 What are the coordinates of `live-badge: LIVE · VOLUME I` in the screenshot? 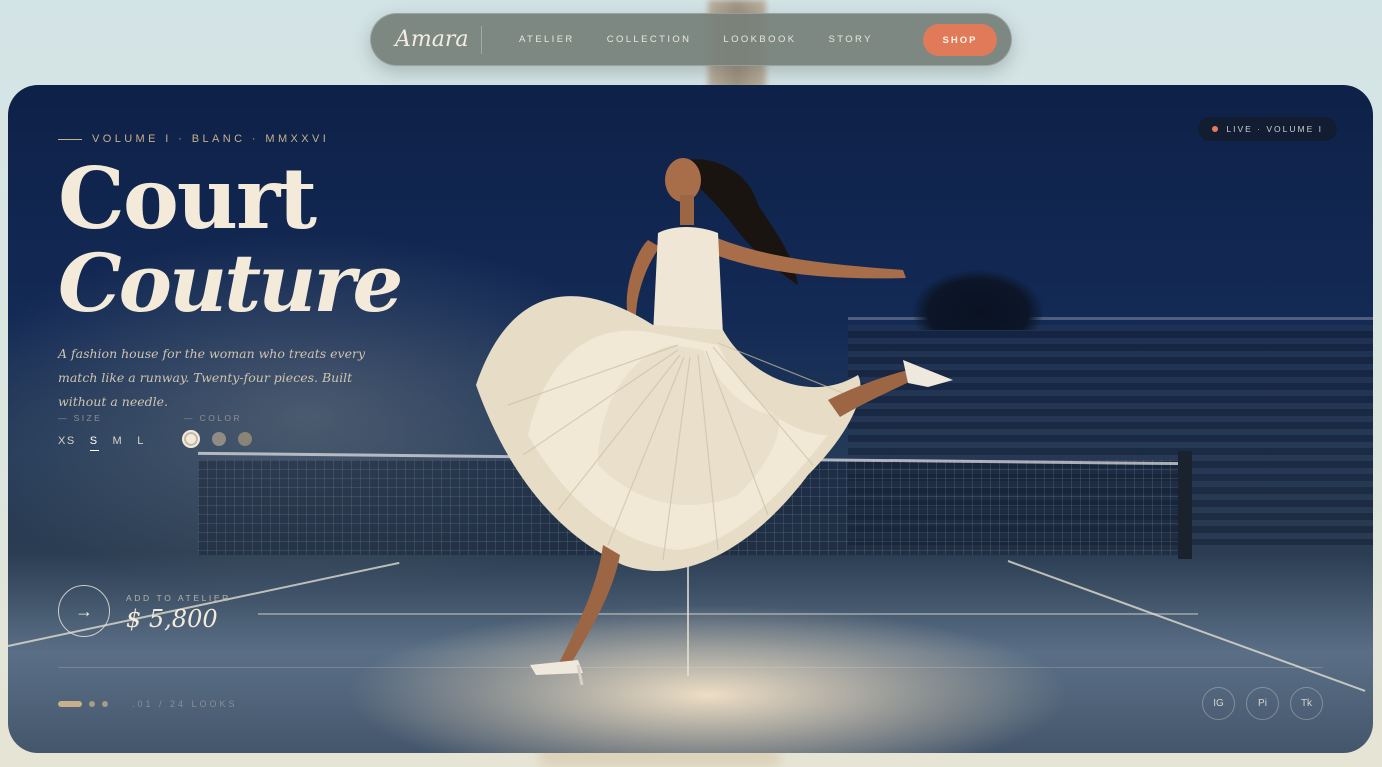 It's located at (1267, 129).